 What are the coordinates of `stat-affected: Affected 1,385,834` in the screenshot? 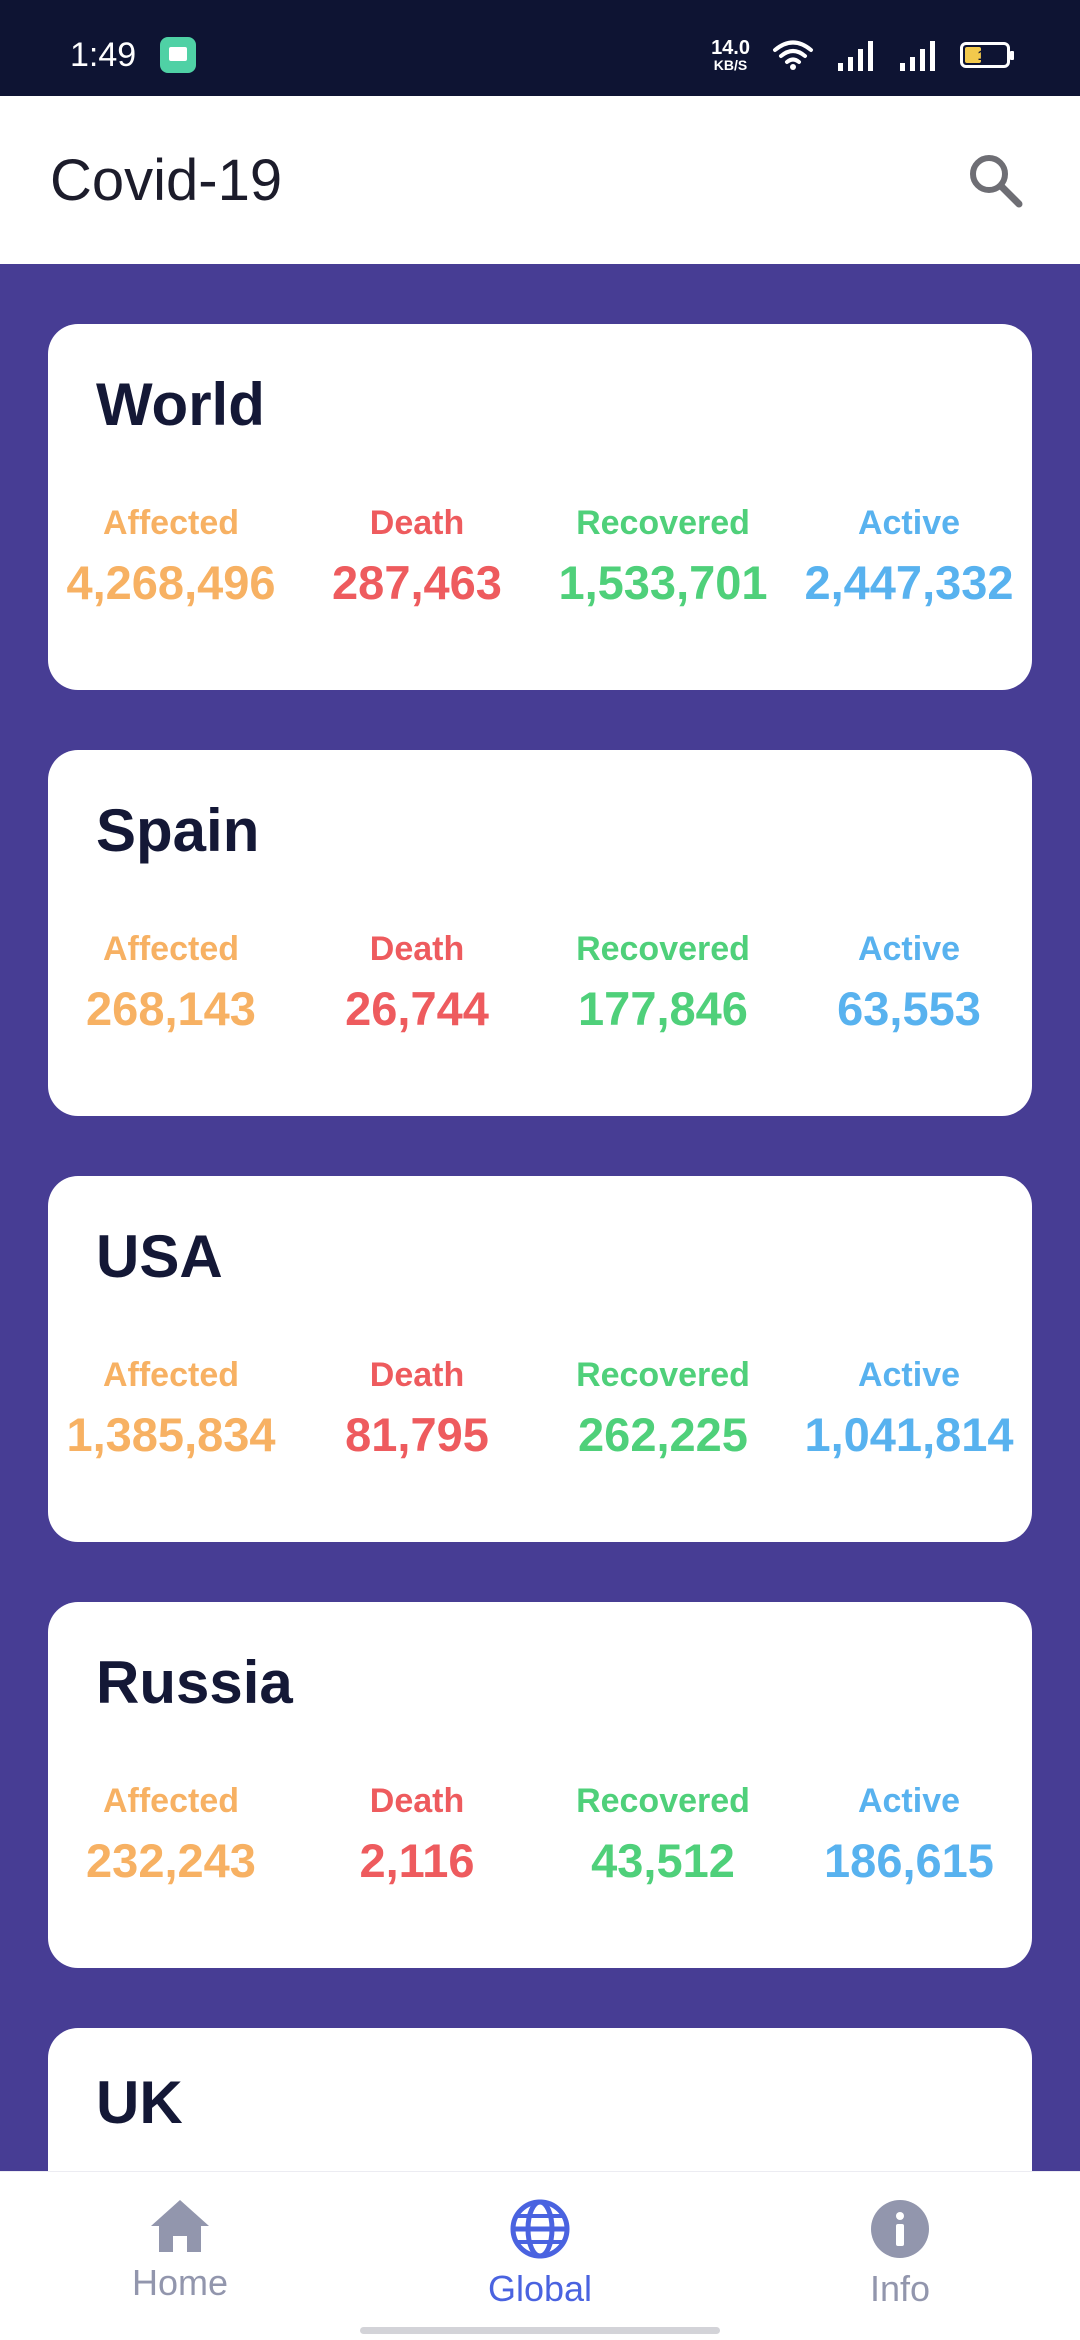 It's located at (171, 1409).